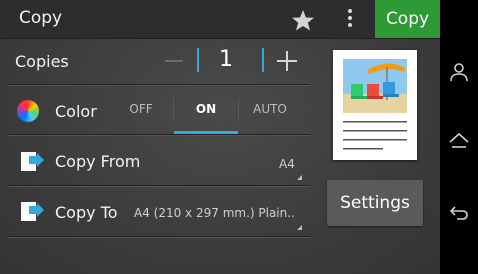 The image size is (478, 274). I want to click on copy-from-label: Copy From, so click(98, 161).